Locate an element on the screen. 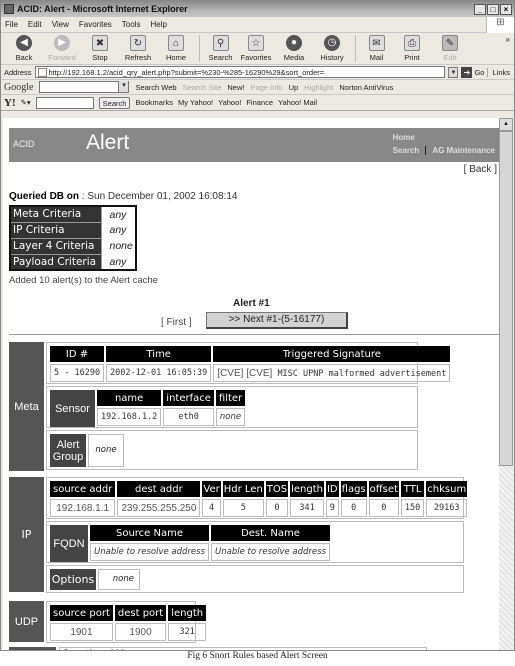 The height and width of the screenshot is (666, 515). nav-divider is located at coordinates (426, 151).